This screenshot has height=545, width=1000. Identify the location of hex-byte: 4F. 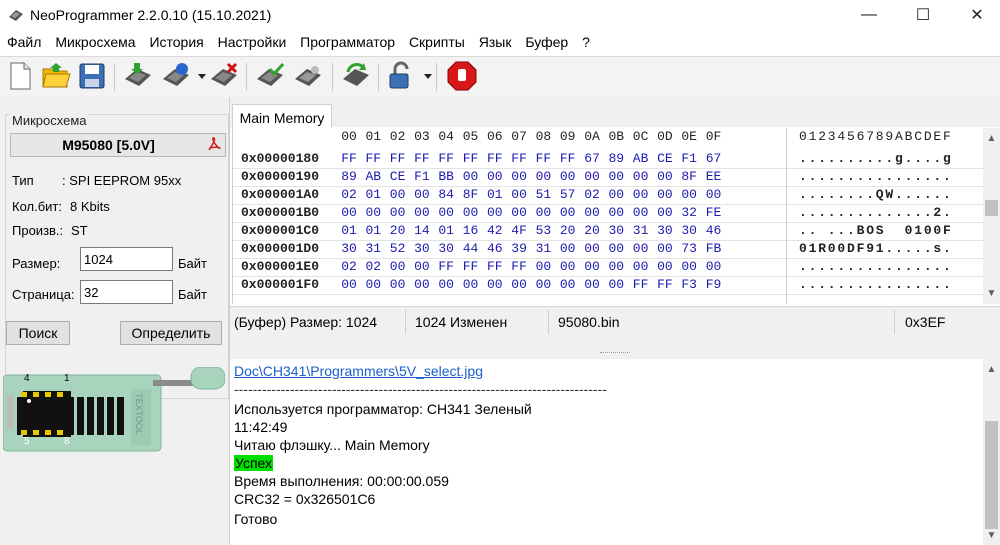
(519, 231).